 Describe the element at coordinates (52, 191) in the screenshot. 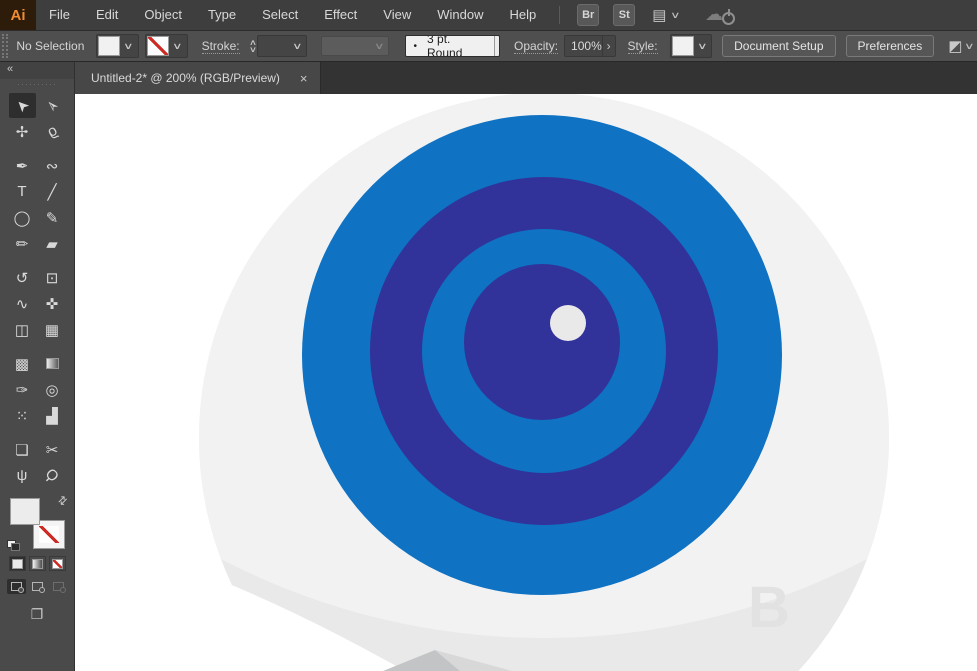

I see `line-segment-tool: ╱` at that location.